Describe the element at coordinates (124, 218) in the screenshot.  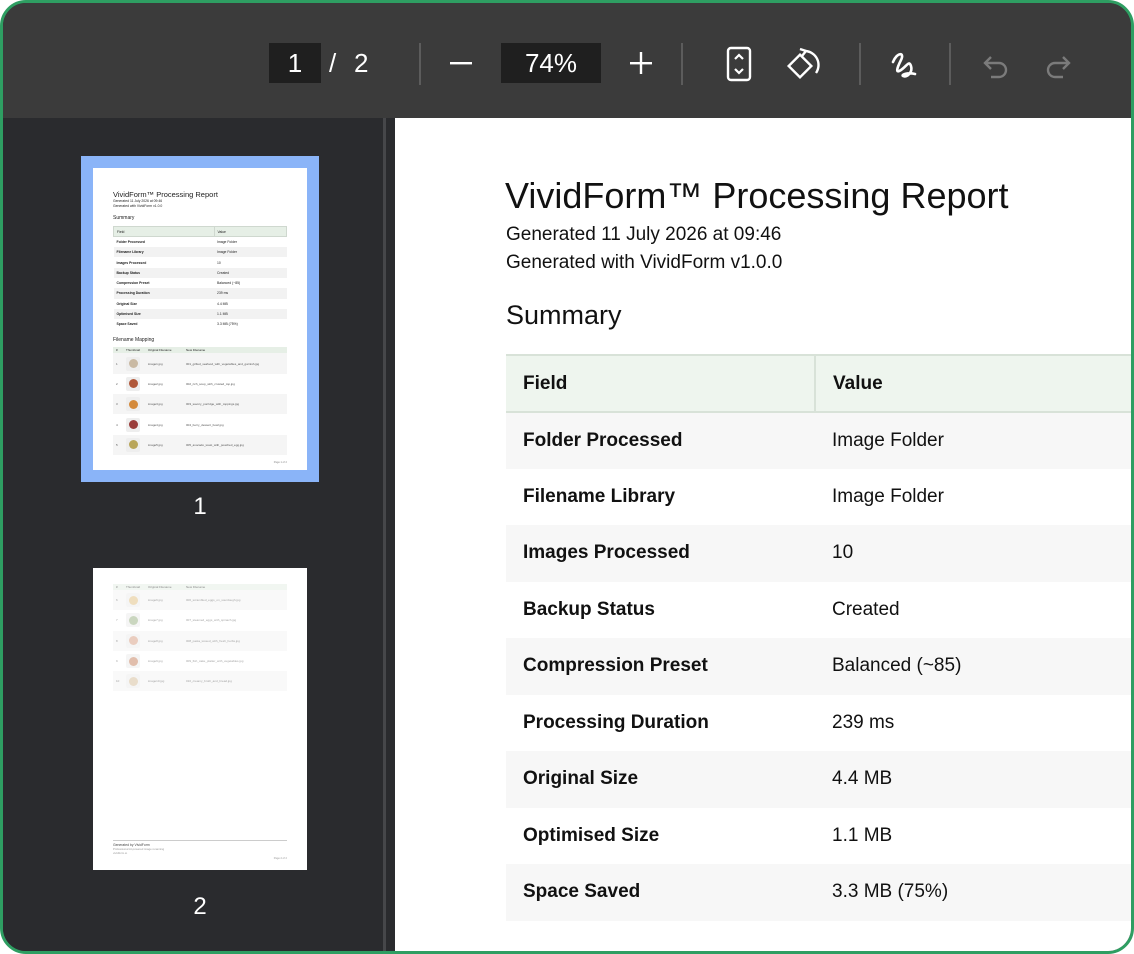
I see `mini-summary-heading: Summary` at that location.